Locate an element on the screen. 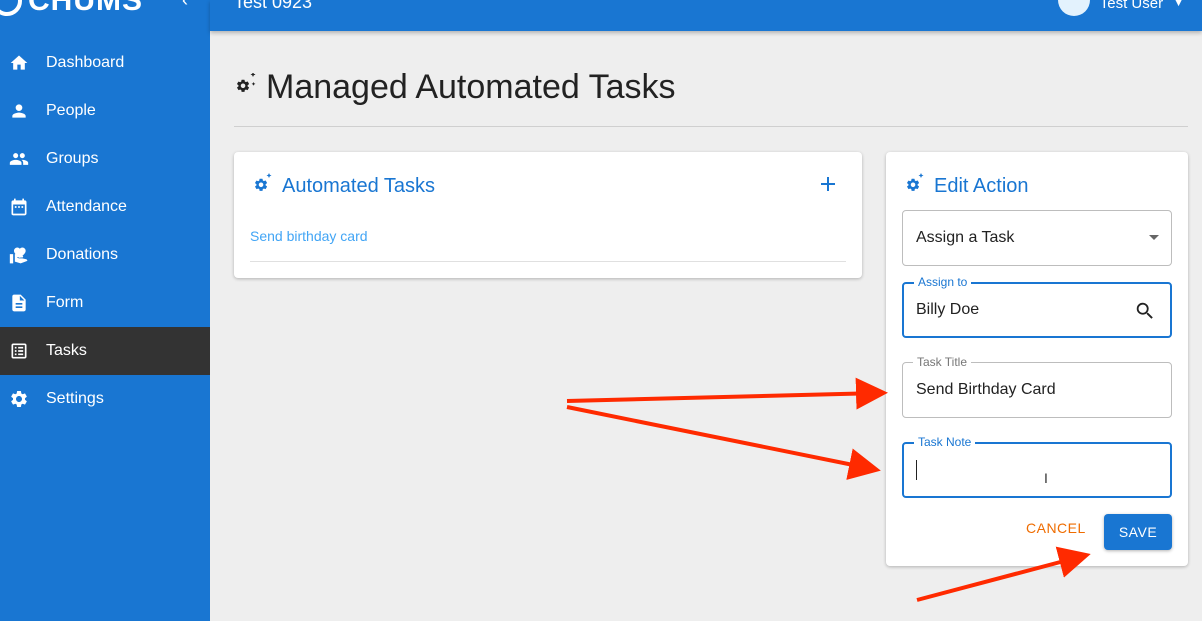 This screenshot has height=621, width=1202. sidebar-item-label: Form is located at coordinates (65, 302).